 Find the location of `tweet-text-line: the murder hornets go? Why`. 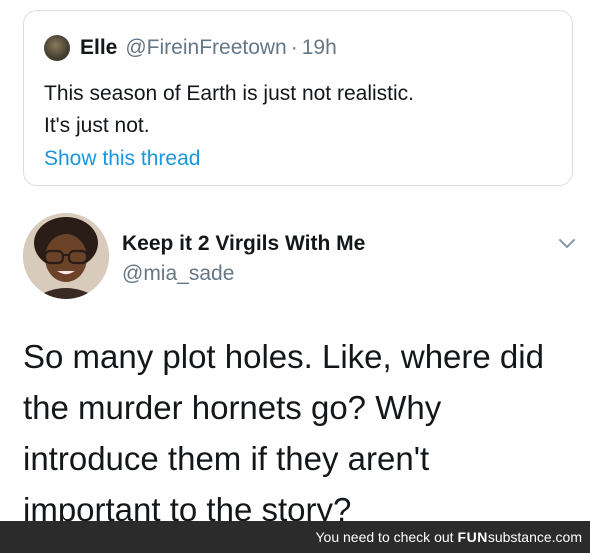

tweet-text-line: the murder hornets go? Why is located at coordinates (232, 407).